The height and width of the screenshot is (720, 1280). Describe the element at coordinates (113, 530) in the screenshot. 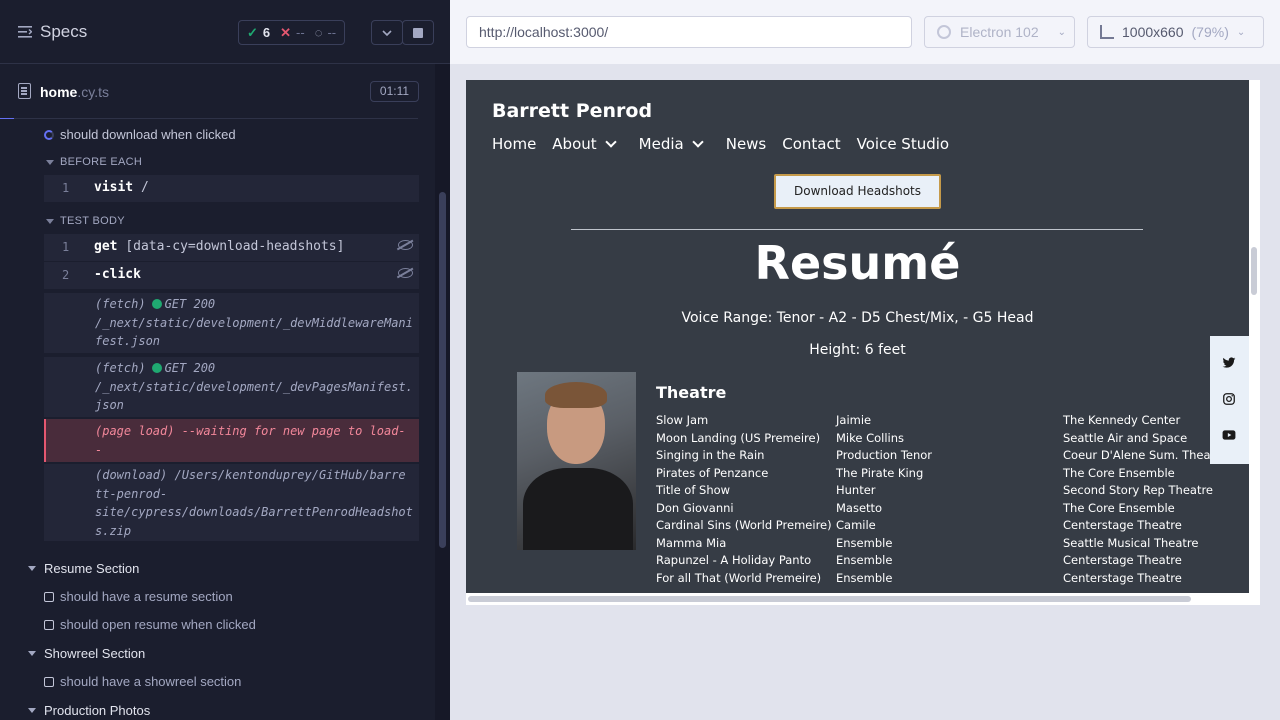

I see `download-text: s.zip` at that location.